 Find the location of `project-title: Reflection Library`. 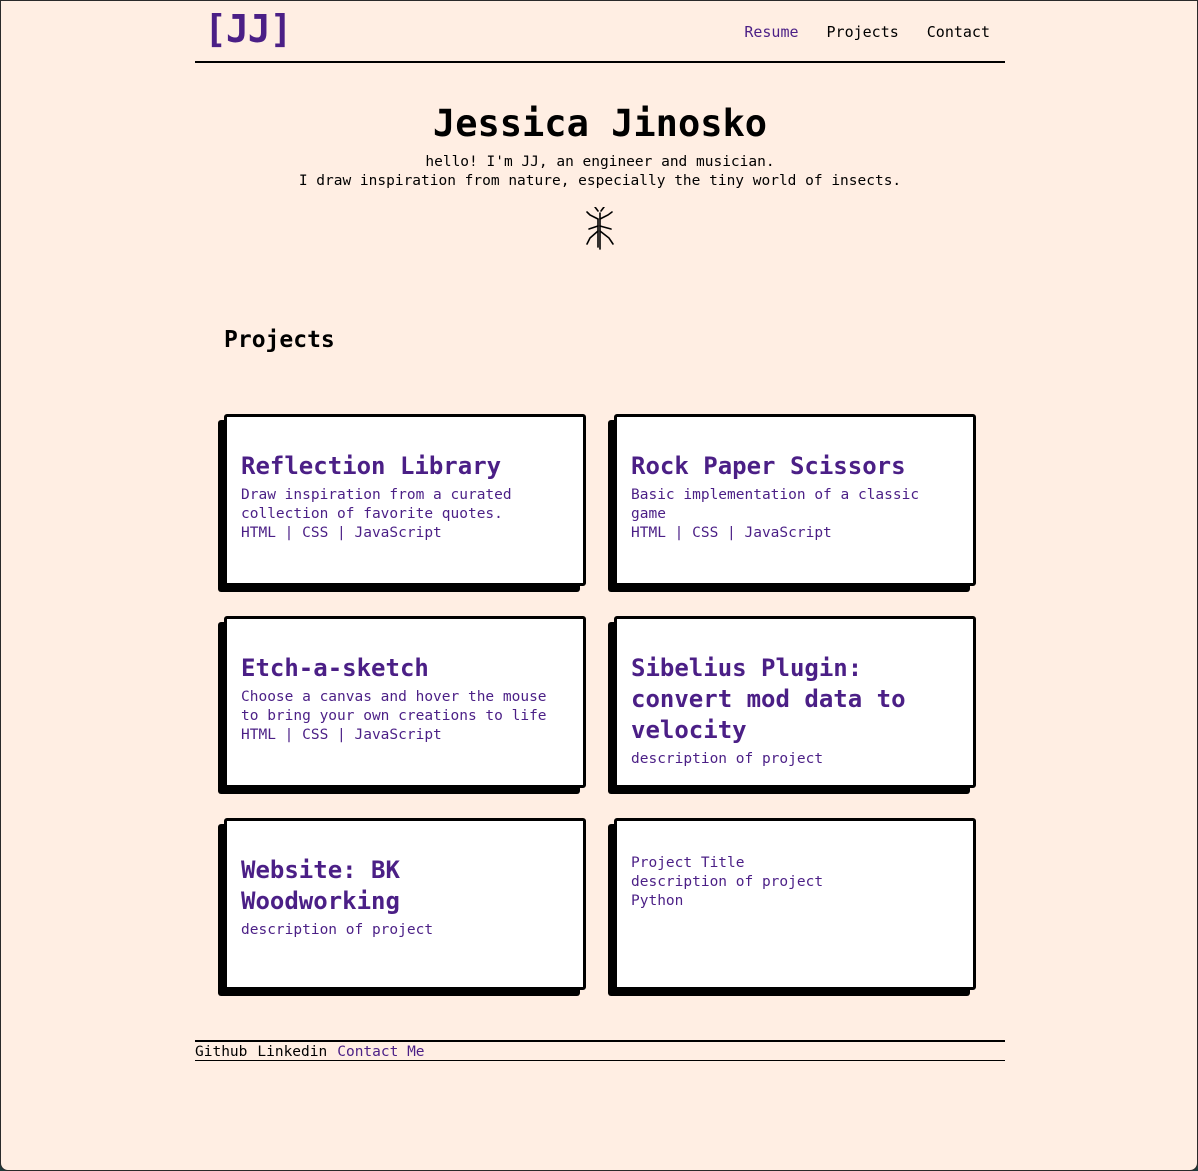

project-title: Reflection Library is located at coordinates (371, 466).